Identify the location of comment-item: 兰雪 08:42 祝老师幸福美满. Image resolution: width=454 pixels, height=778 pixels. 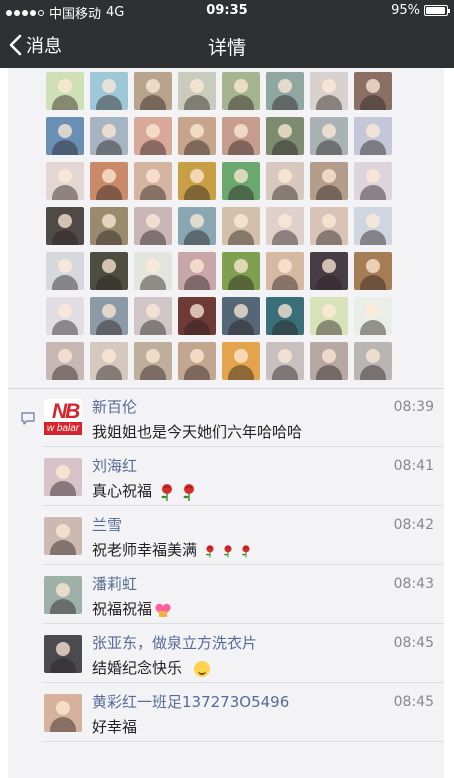
(243, 536).